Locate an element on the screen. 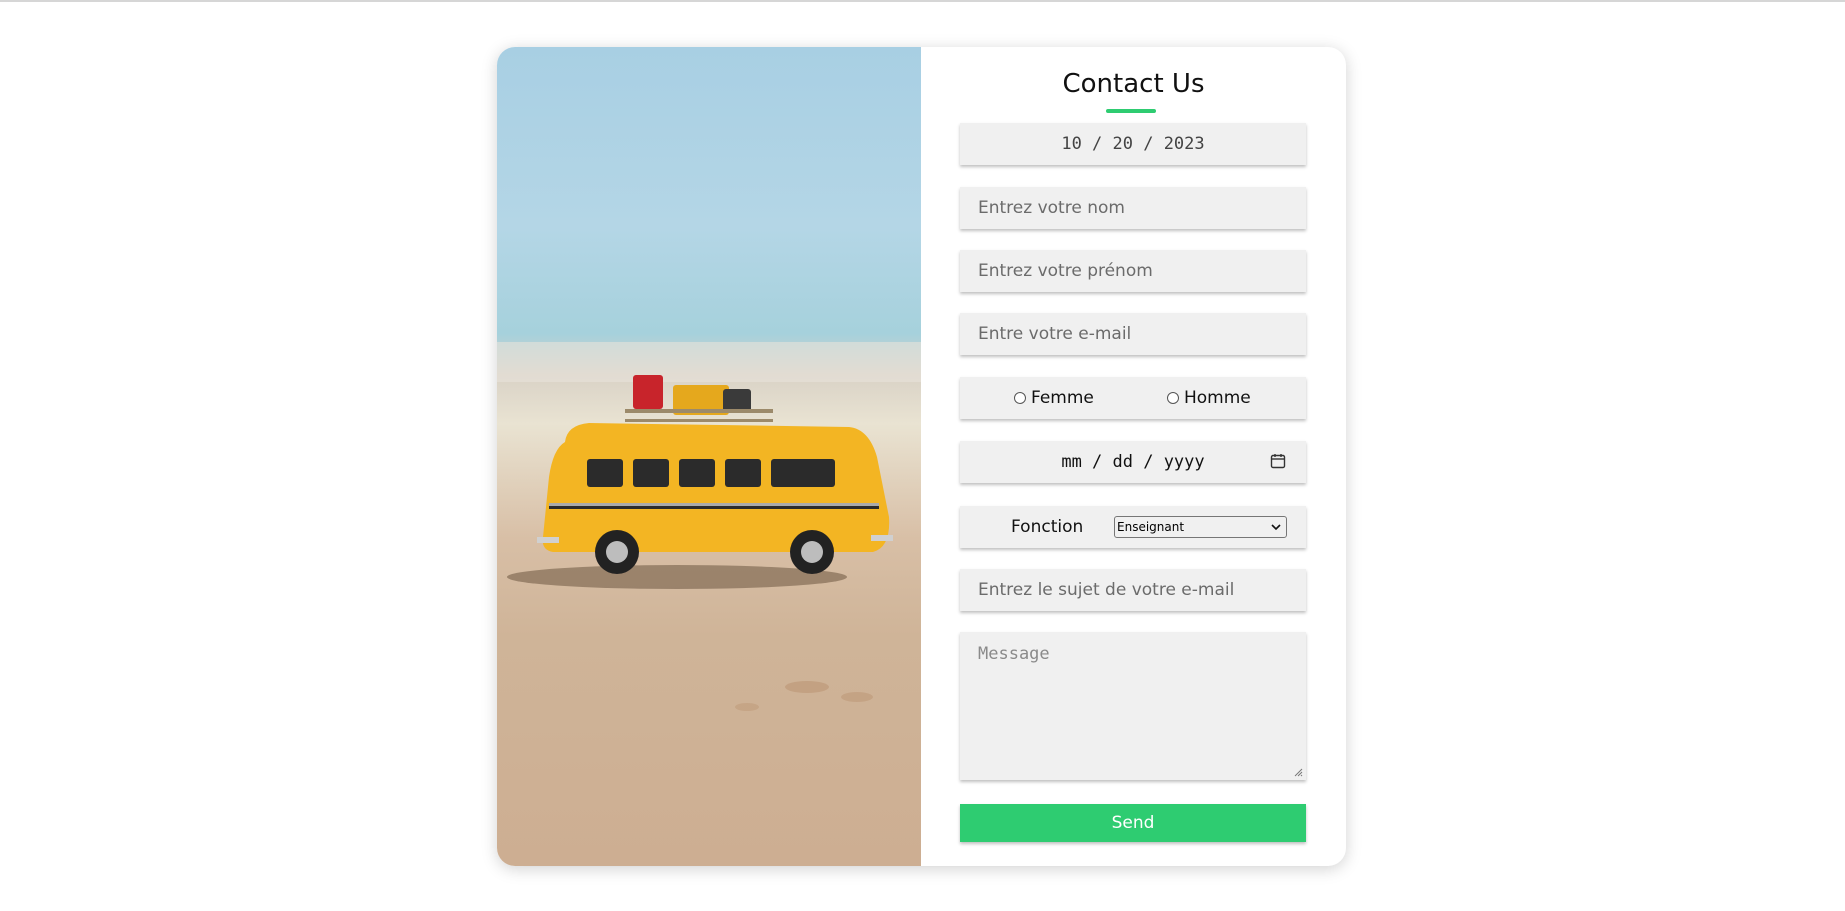 The image size is (1845, 911). prenom-field is located at coordinates (1133, 271).